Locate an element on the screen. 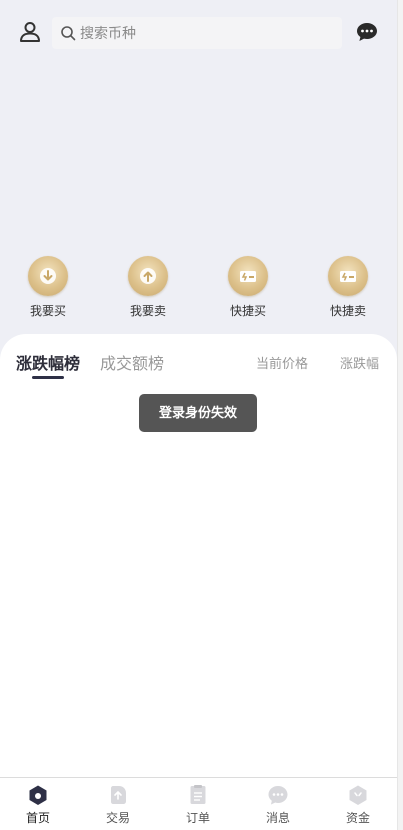 This screenshot has width=403, height=830. quick-actions: 我要买 我要卖 快捷买 快捷卖 is located at coordinates (198, 291).